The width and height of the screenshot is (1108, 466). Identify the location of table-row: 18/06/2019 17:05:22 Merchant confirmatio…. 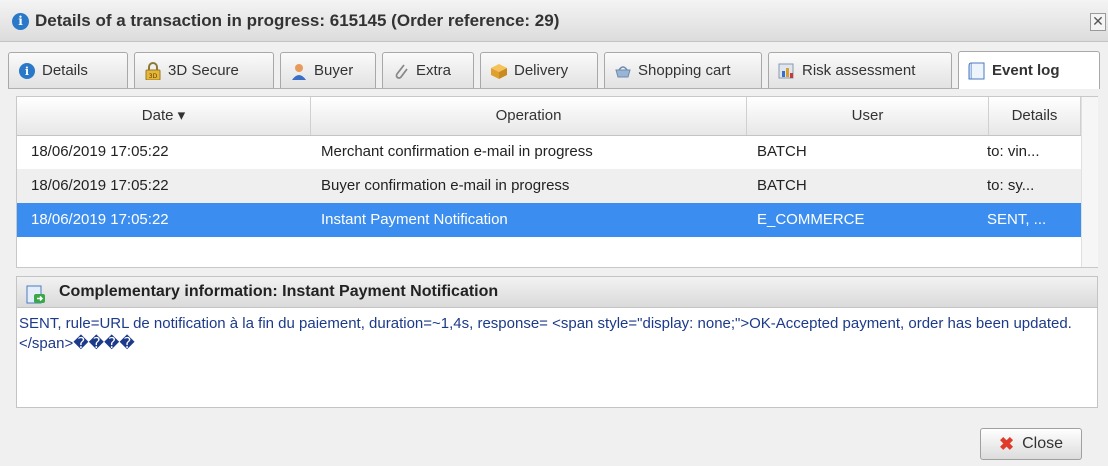
(549, 152).